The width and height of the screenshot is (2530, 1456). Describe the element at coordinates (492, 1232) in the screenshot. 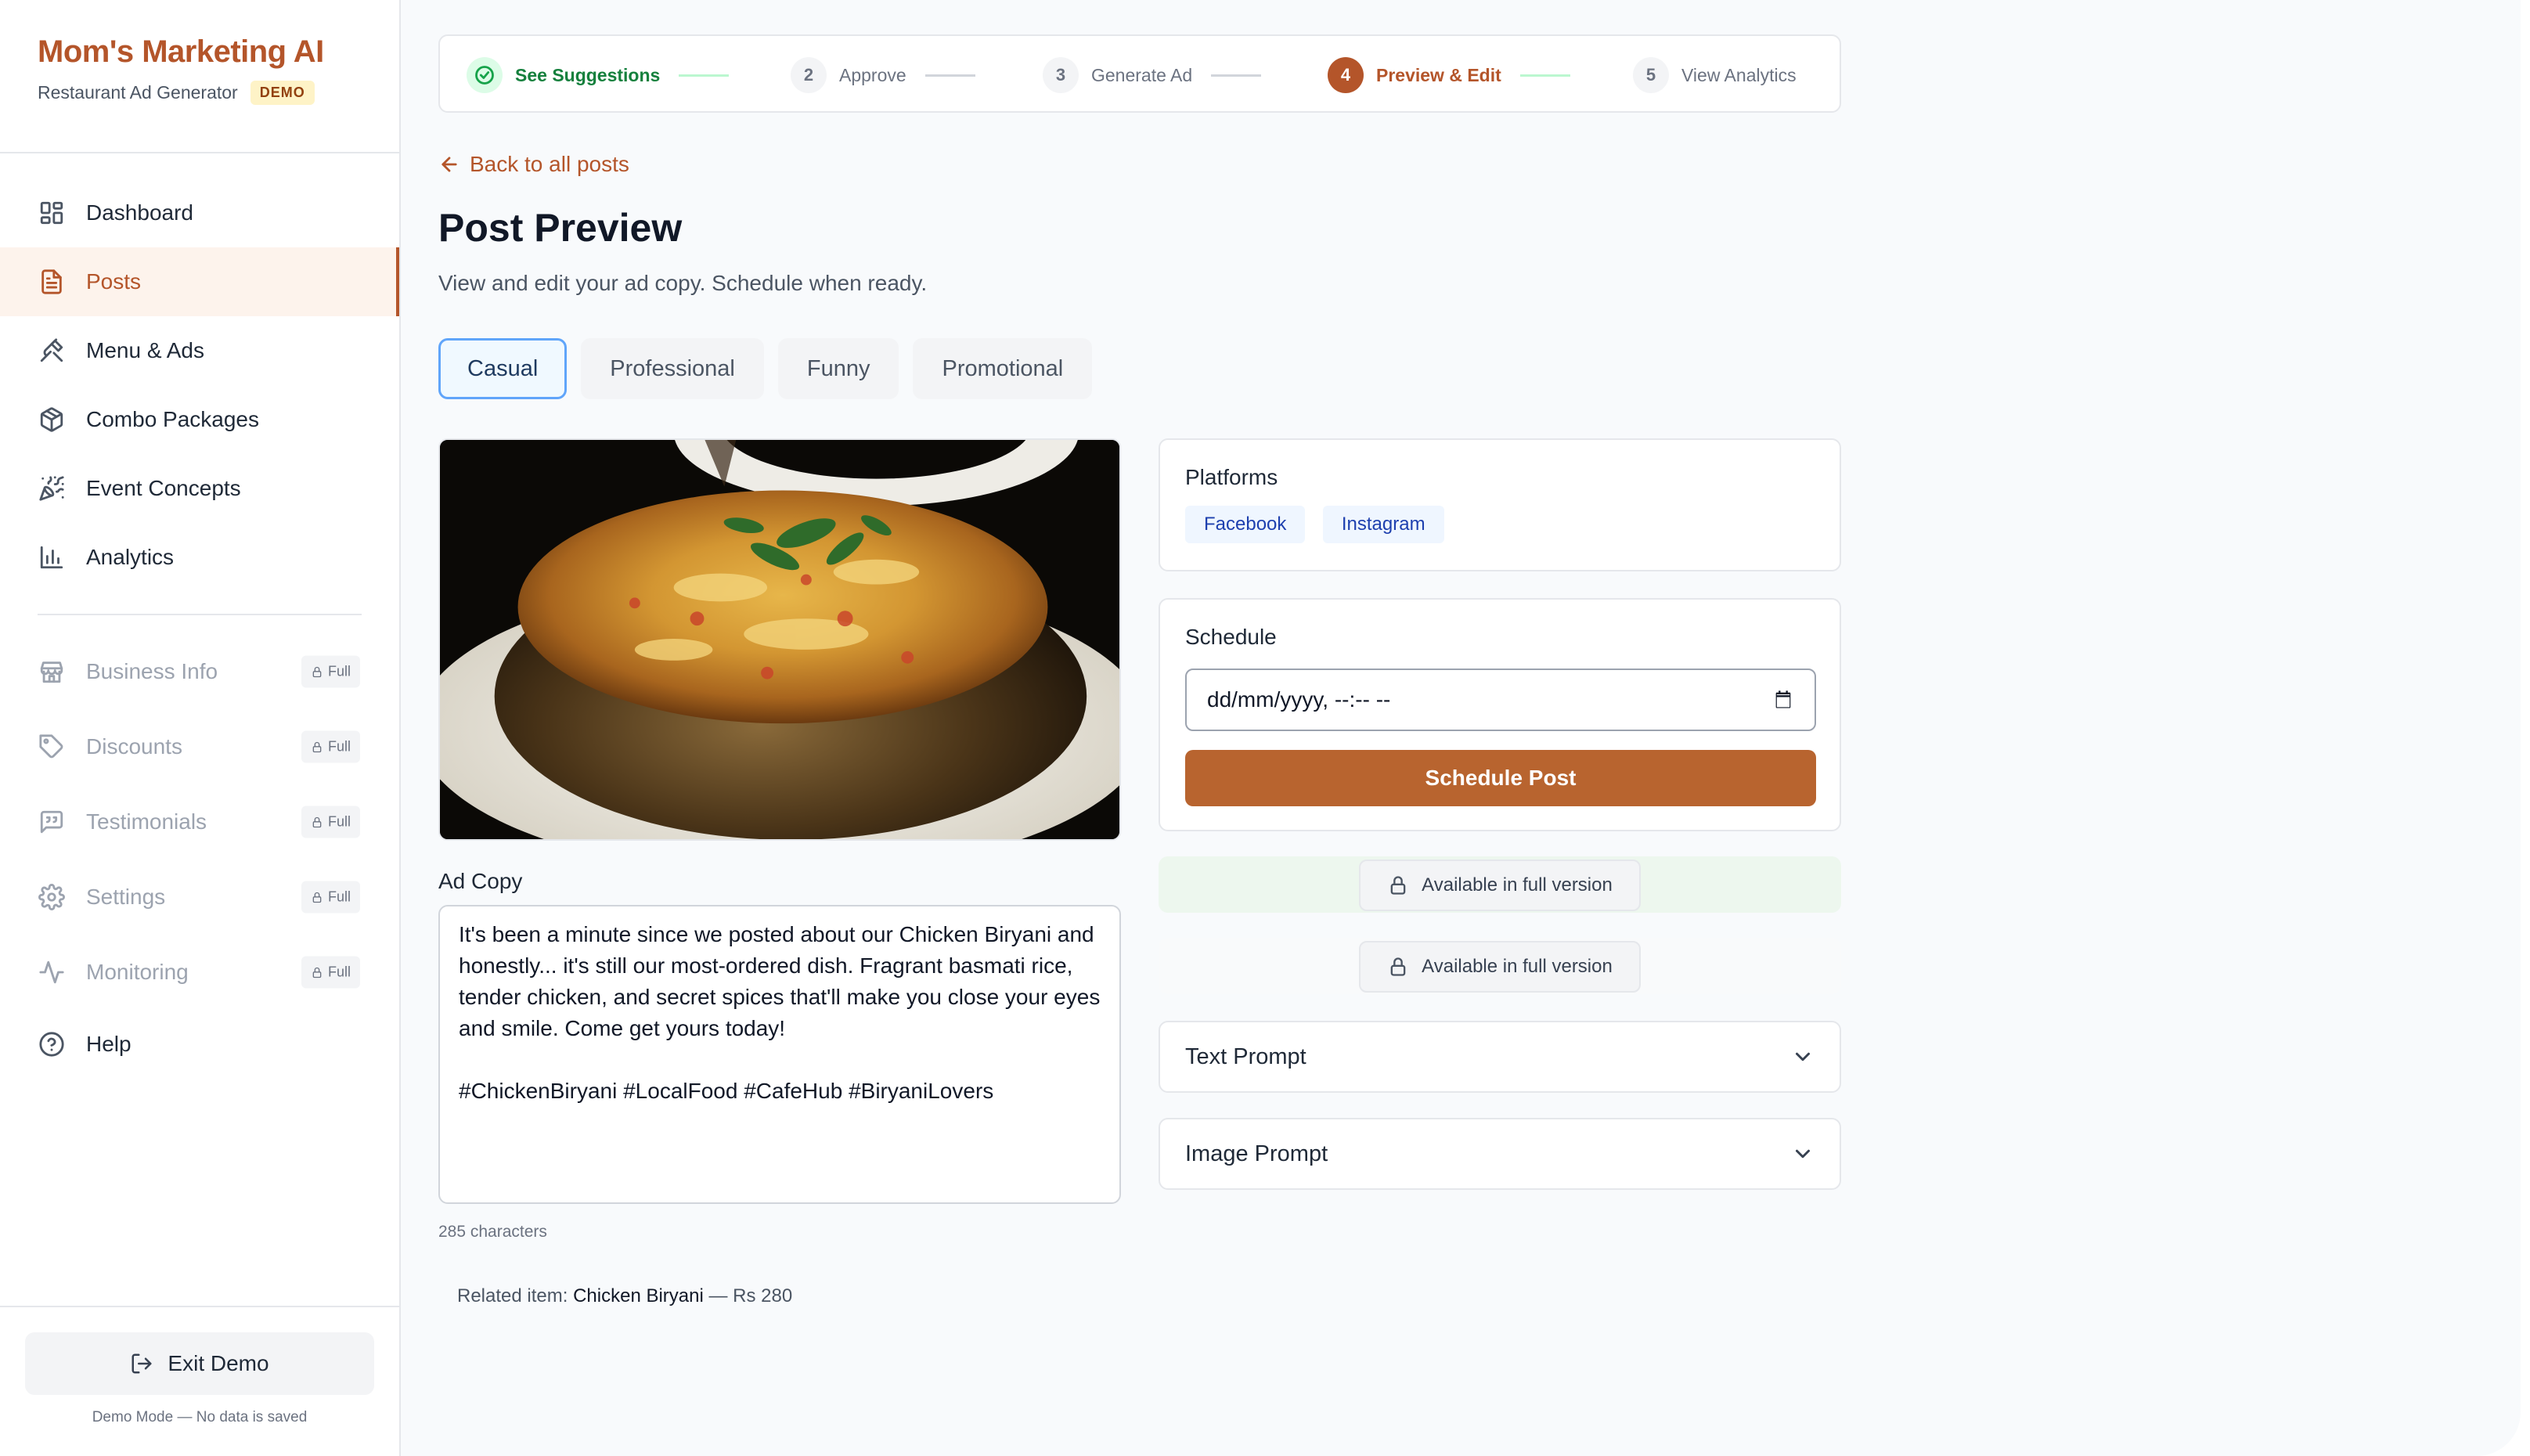

I see `character-count: 285 characters` at that location.